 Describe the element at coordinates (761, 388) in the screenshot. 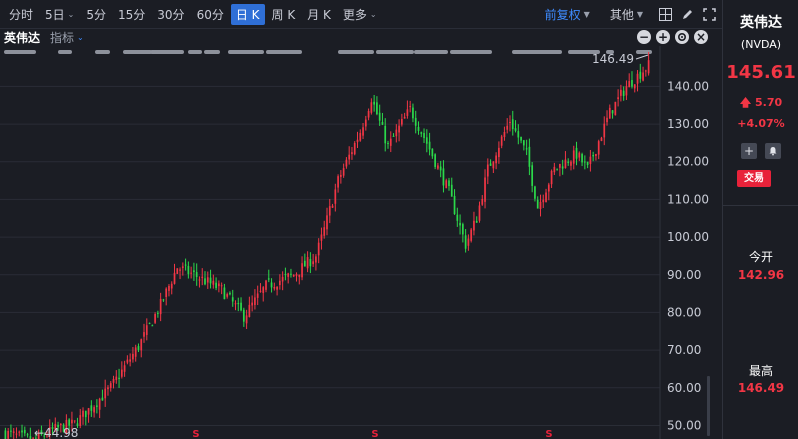

I see `high-value: 146.49` at that location.